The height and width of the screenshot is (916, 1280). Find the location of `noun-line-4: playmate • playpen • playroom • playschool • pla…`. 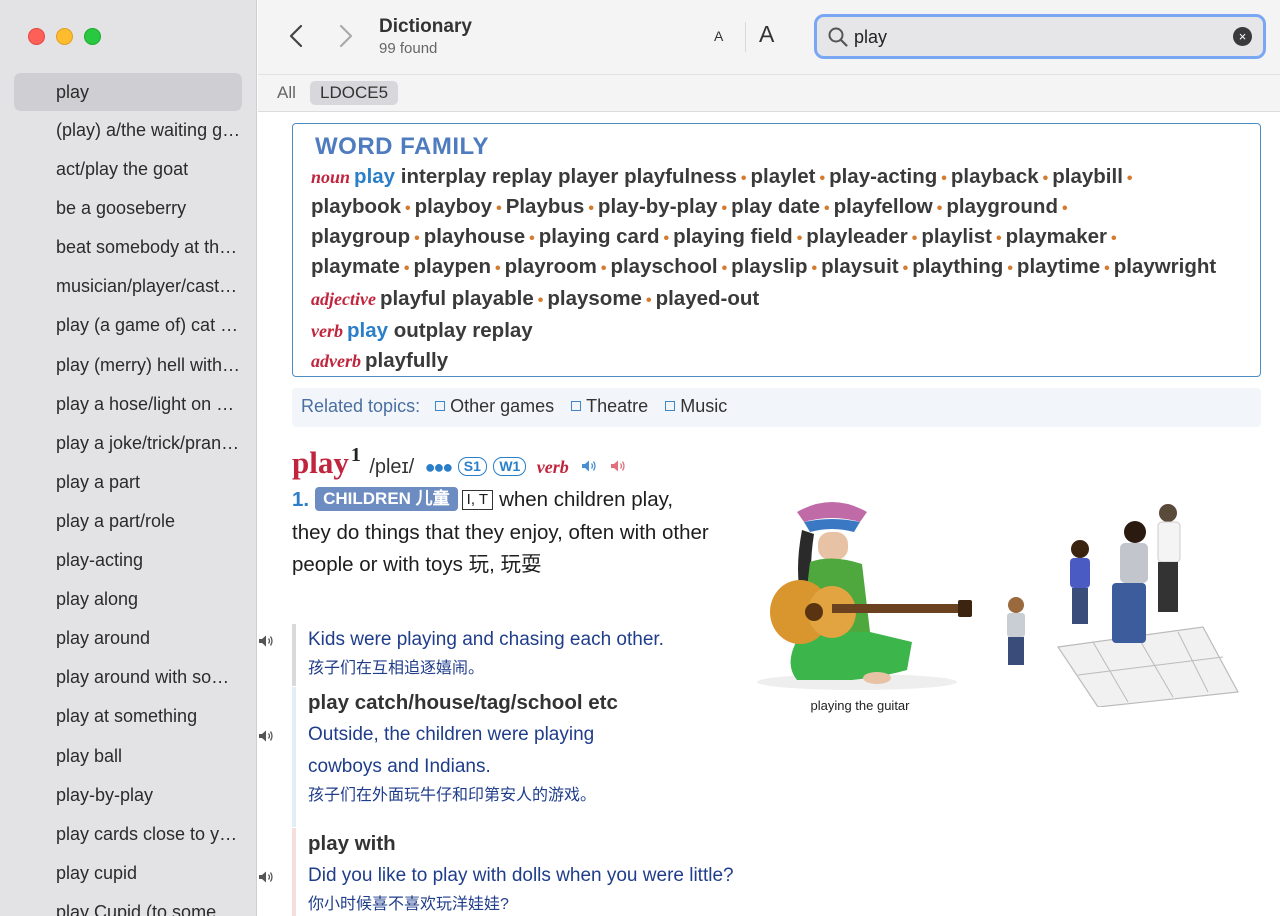

noun-line-4: playmate • playpen • playroom • playschool • pla… is located at coordinates (764, 266).